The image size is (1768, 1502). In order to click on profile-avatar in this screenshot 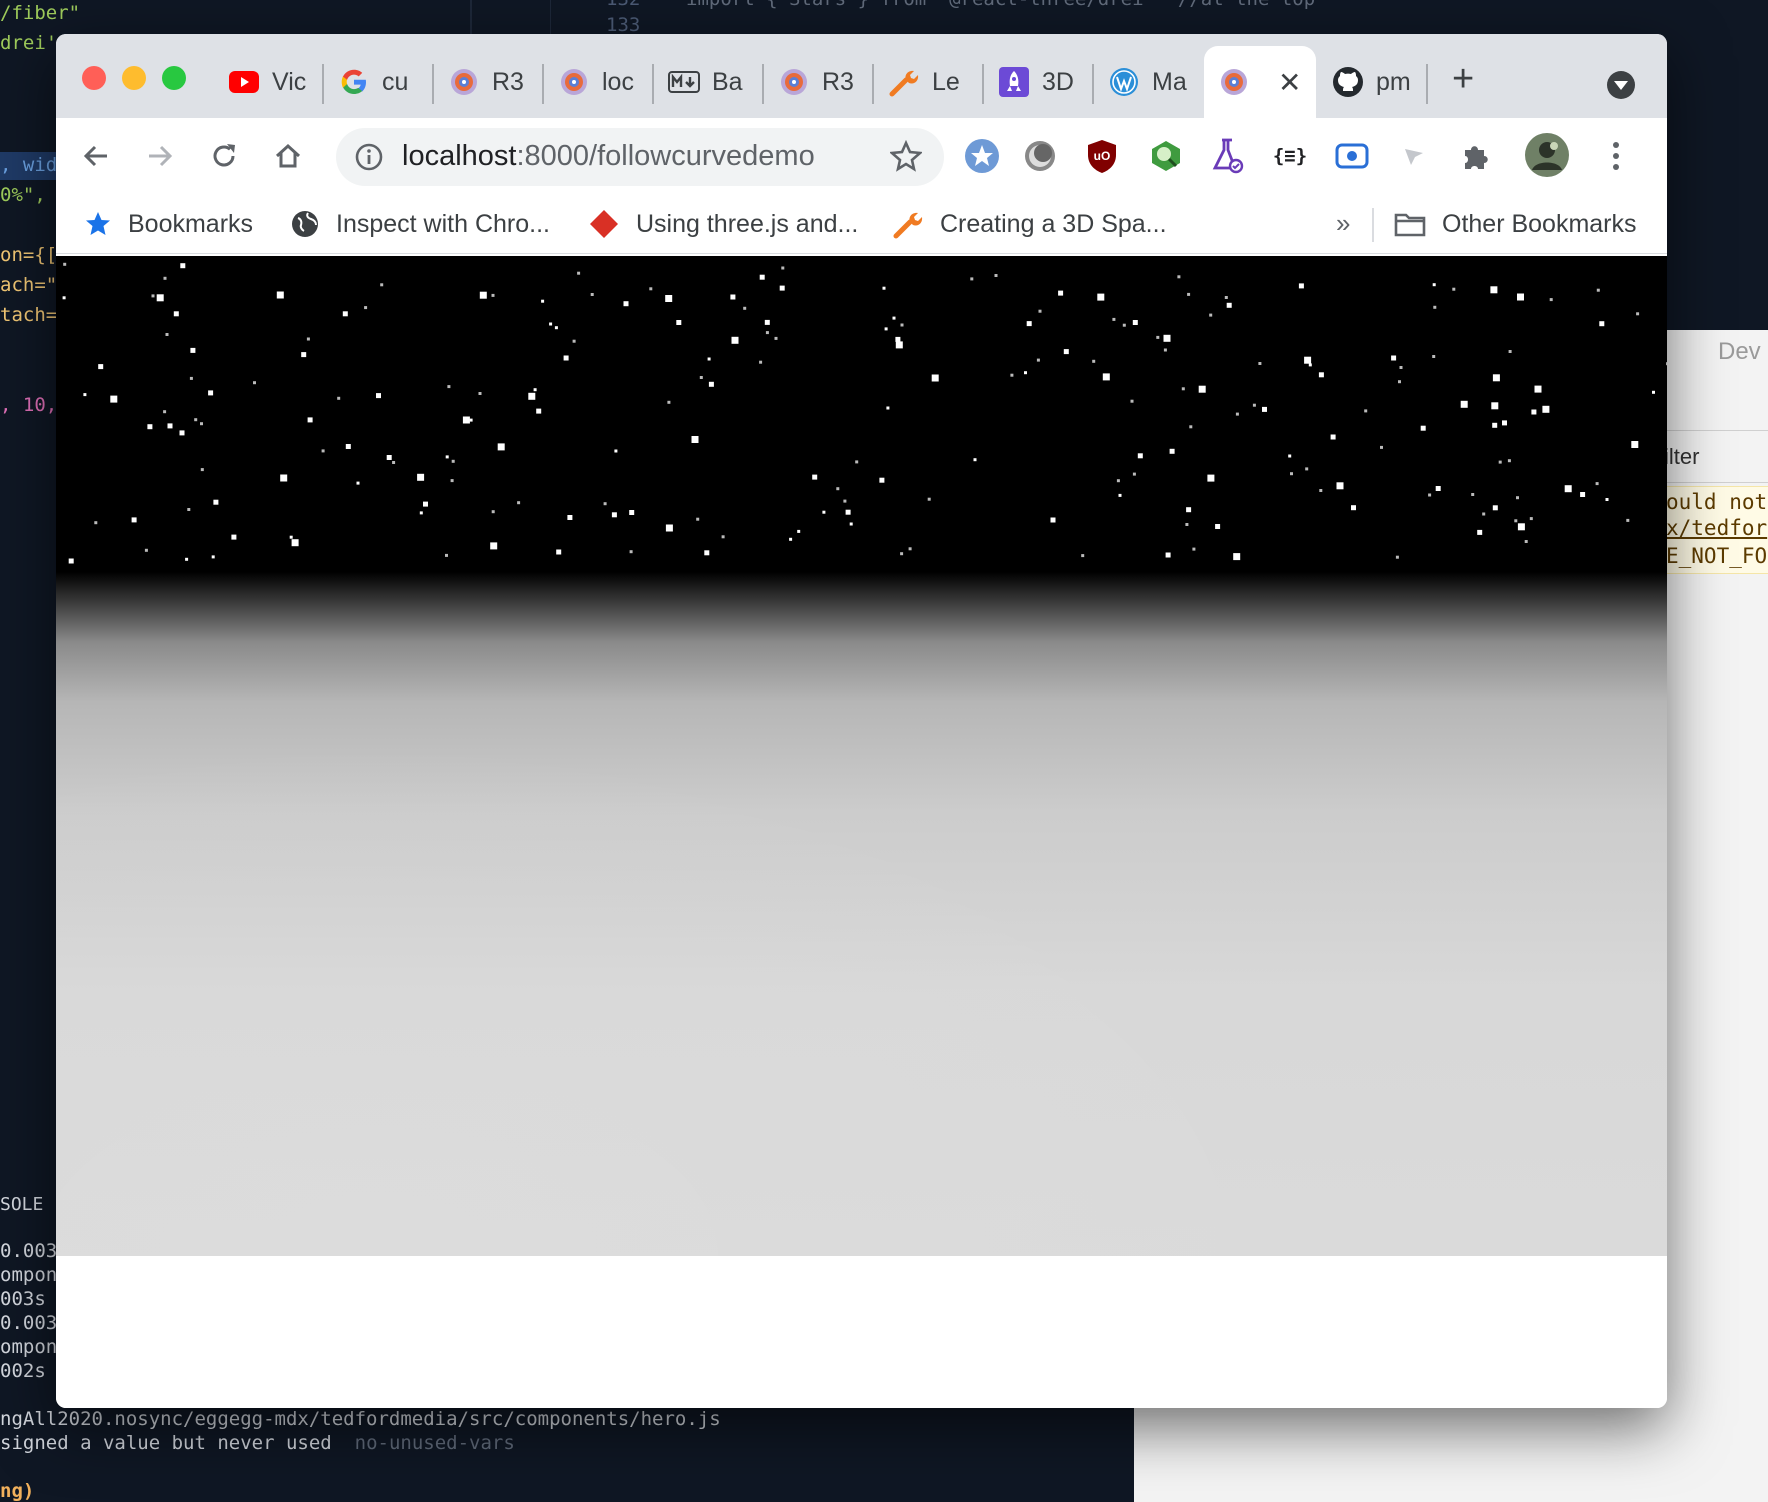, I will do `click(1547, 155)`.